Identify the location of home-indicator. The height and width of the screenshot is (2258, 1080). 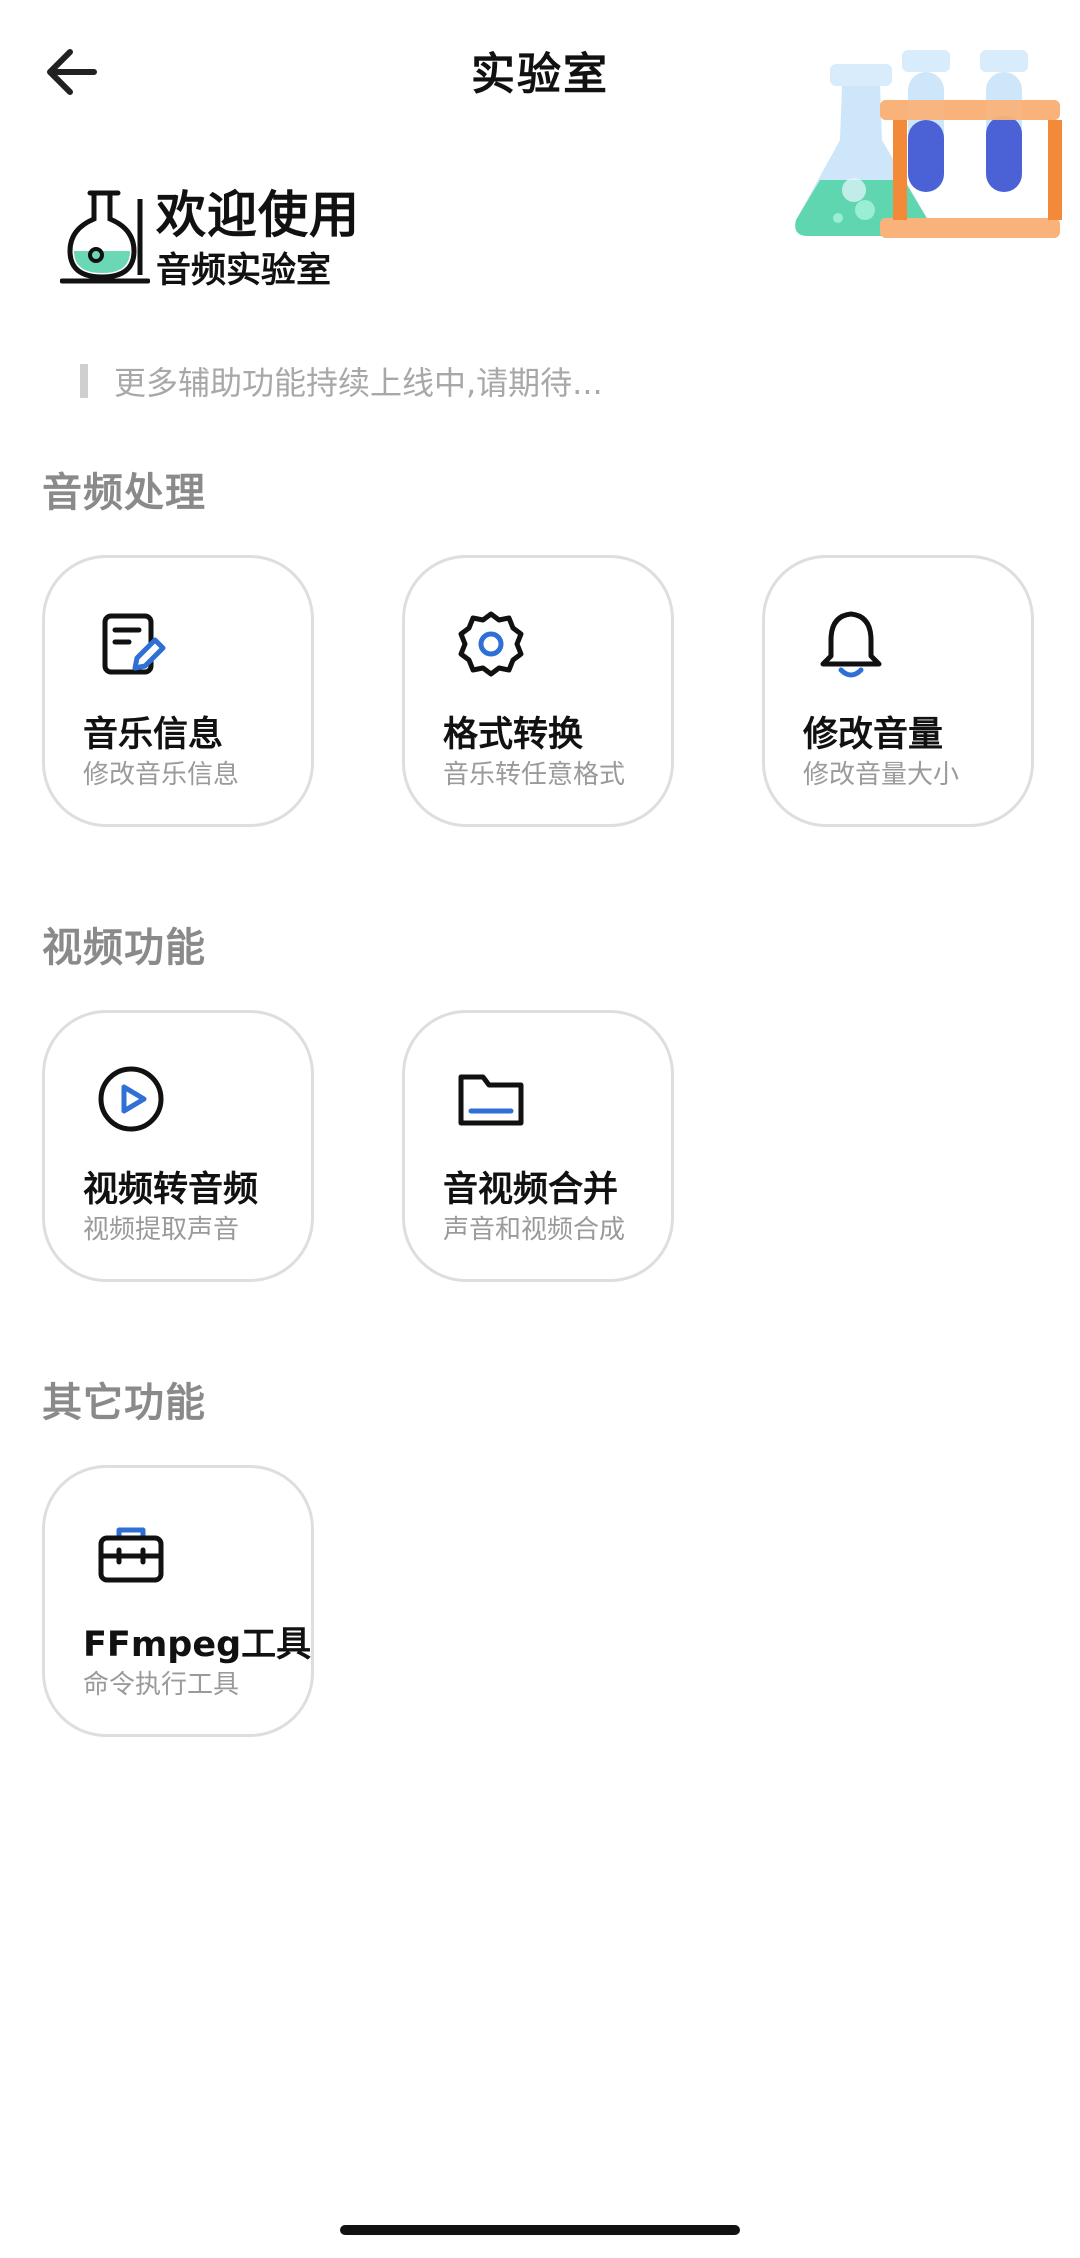
(540, 2230).